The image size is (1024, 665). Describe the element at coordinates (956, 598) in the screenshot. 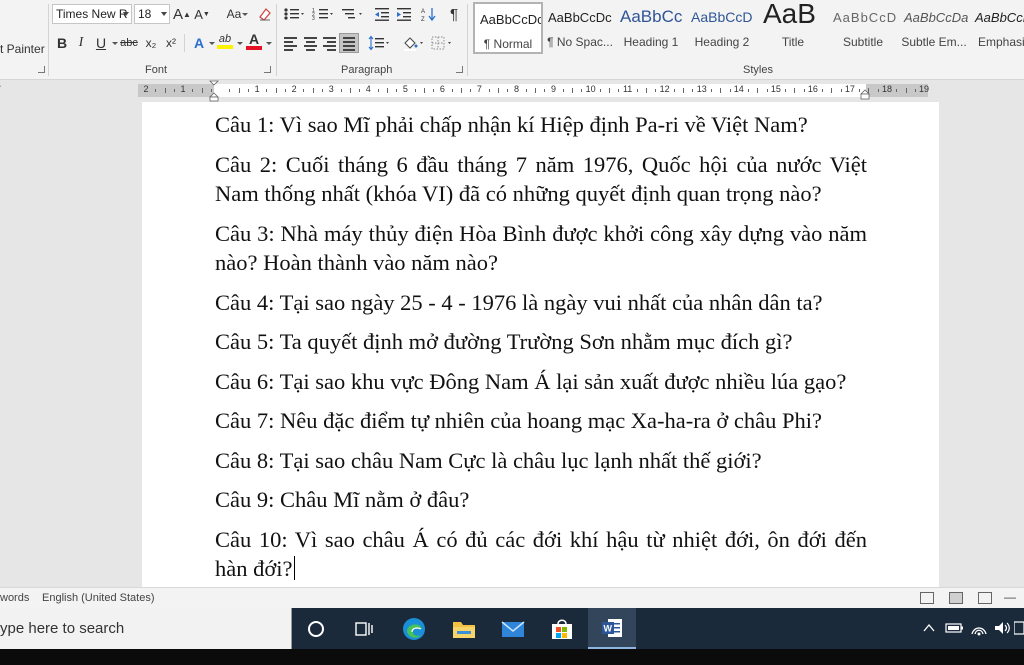

I see `print-layout-icon` at that location.